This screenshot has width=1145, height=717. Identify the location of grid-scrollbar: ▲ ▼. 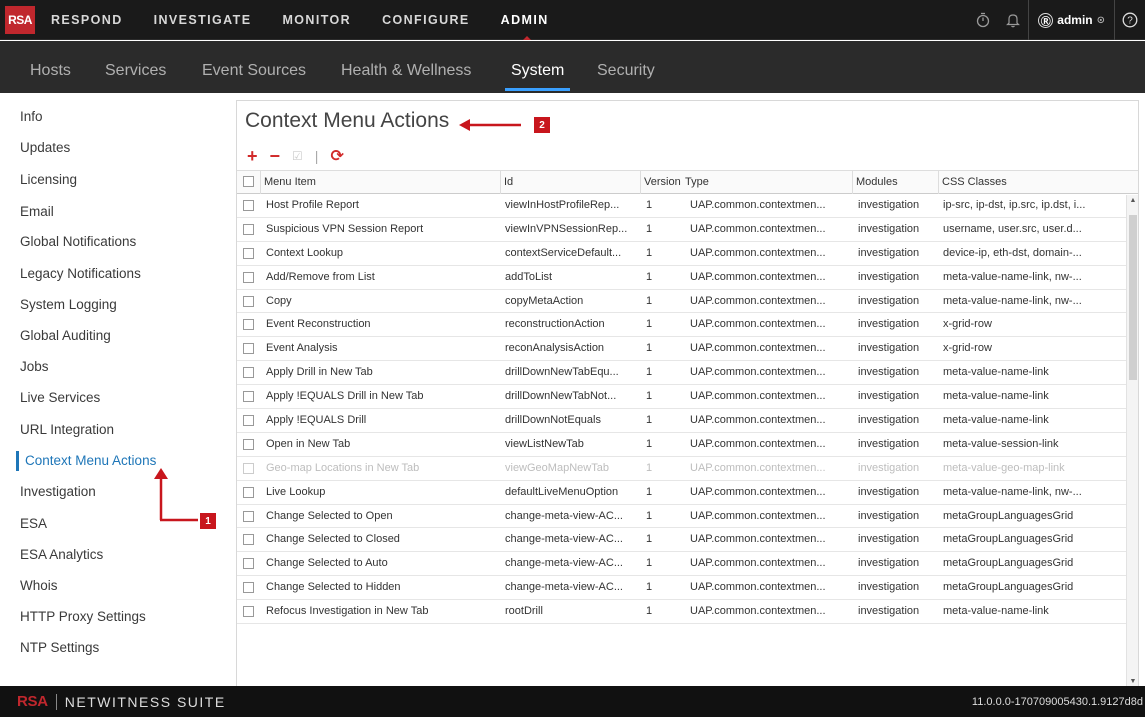
(1132, 441).